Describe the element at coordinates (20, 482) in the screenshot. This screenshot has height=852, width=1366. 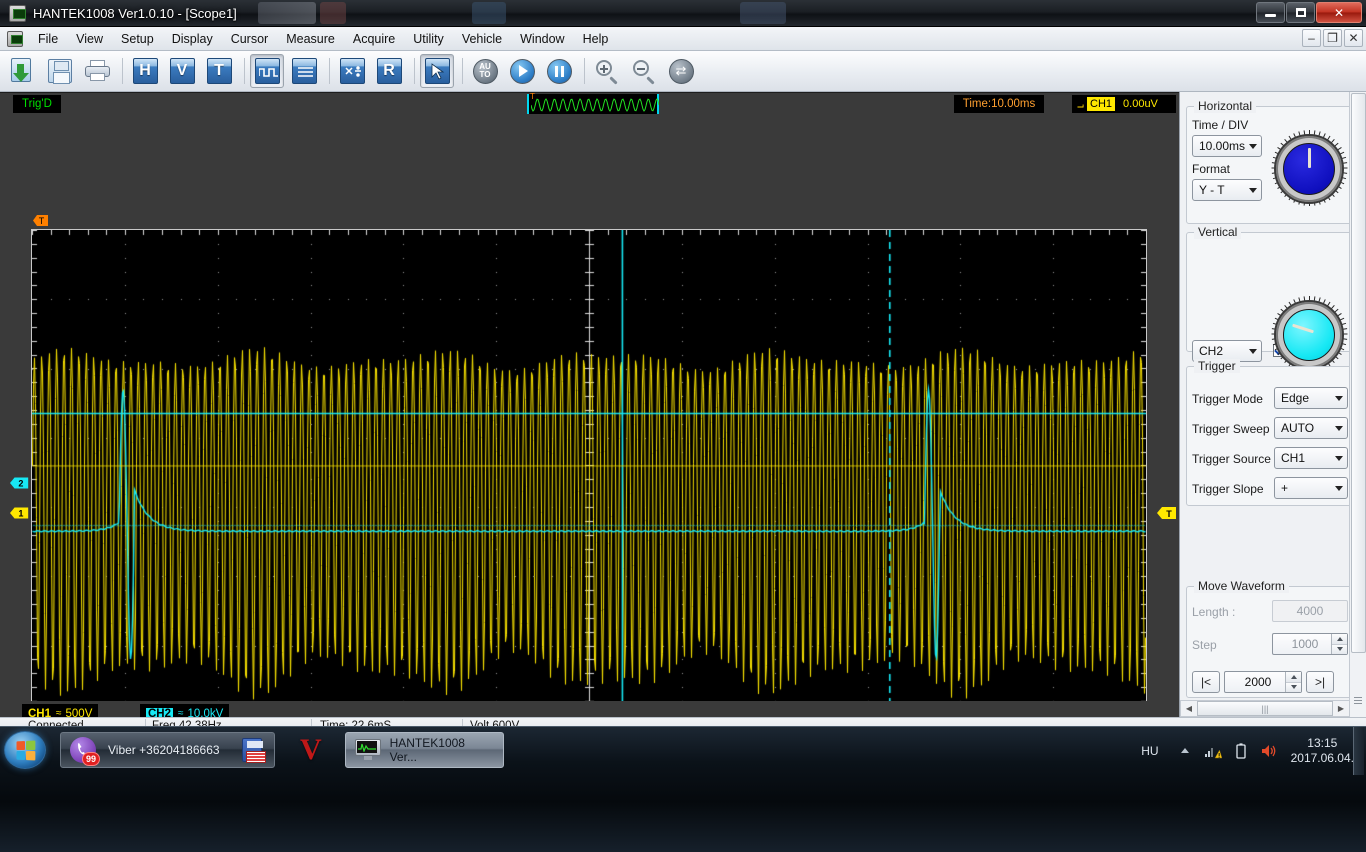
I see `channel-marker-ch2: 2` at that location.